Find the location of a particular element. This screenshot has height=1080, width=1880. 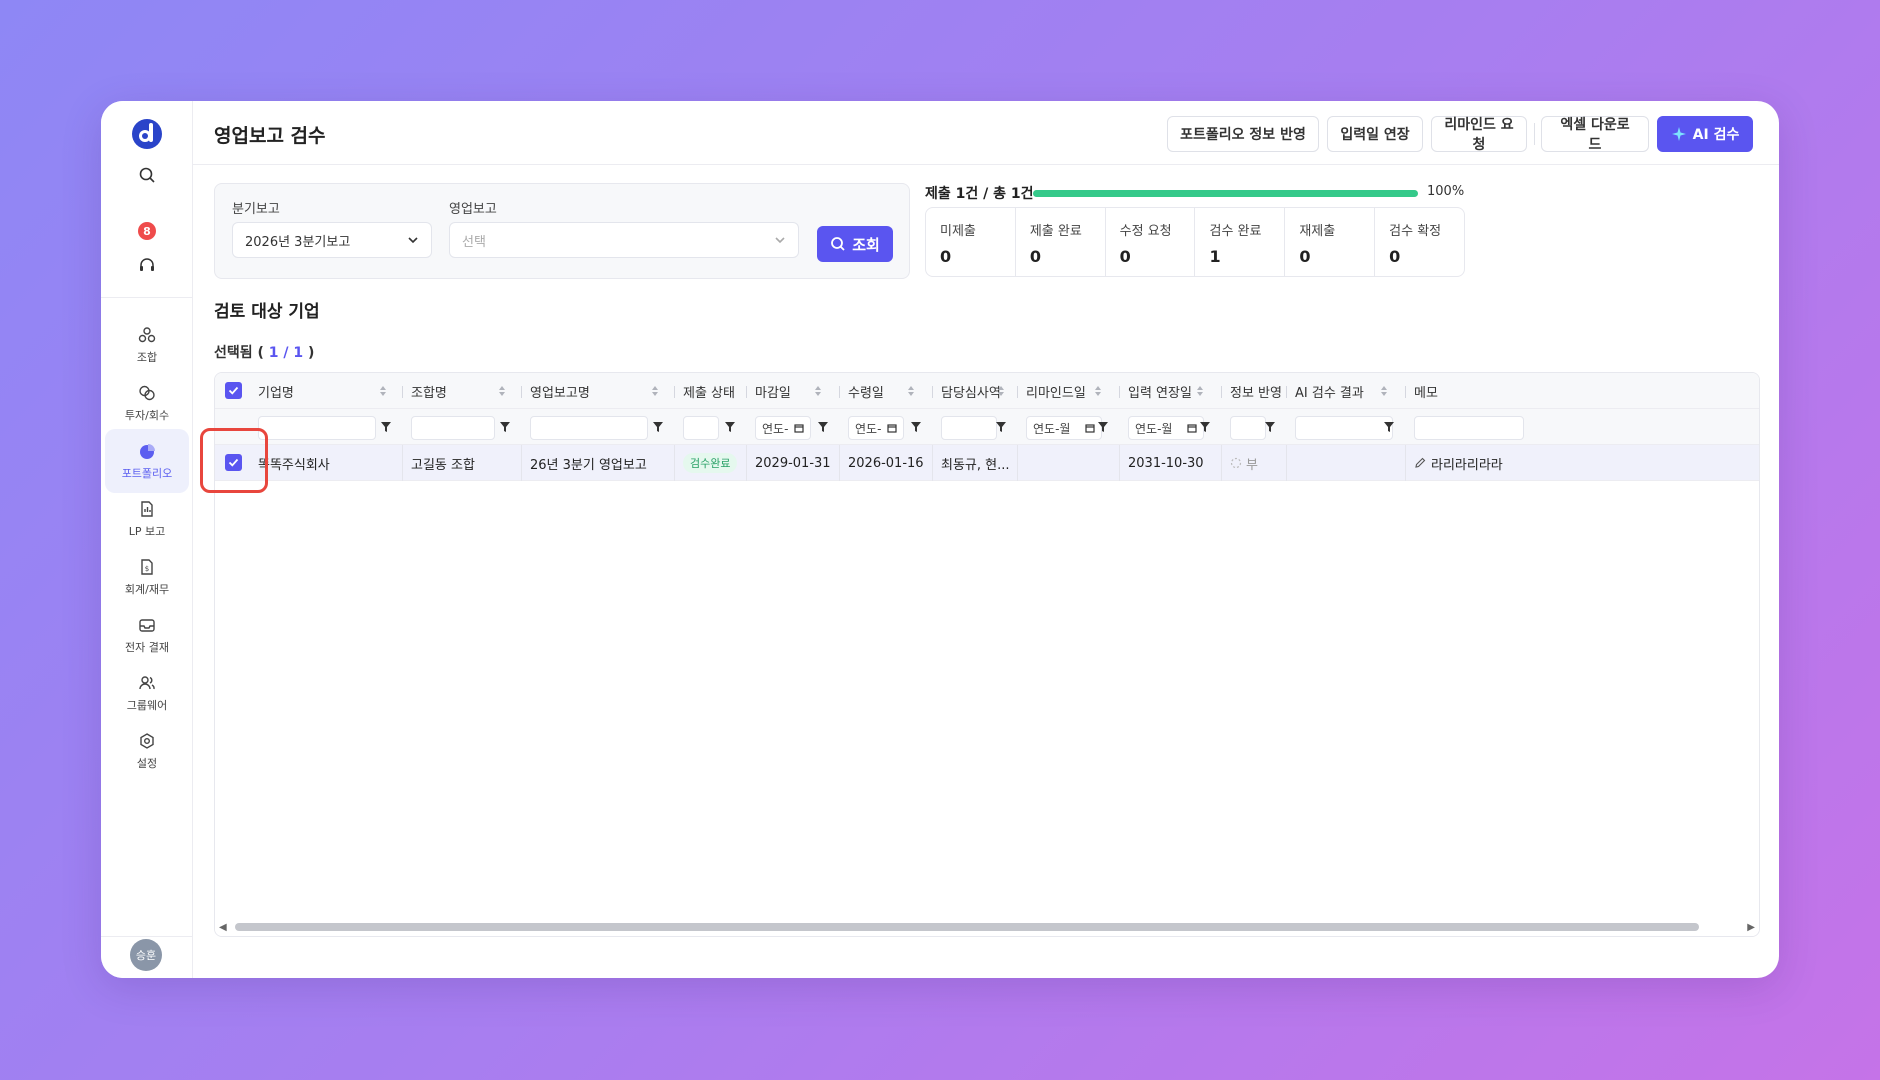

quarter-select: 2026년 3분기보고 is located at coordinates (332, 240).